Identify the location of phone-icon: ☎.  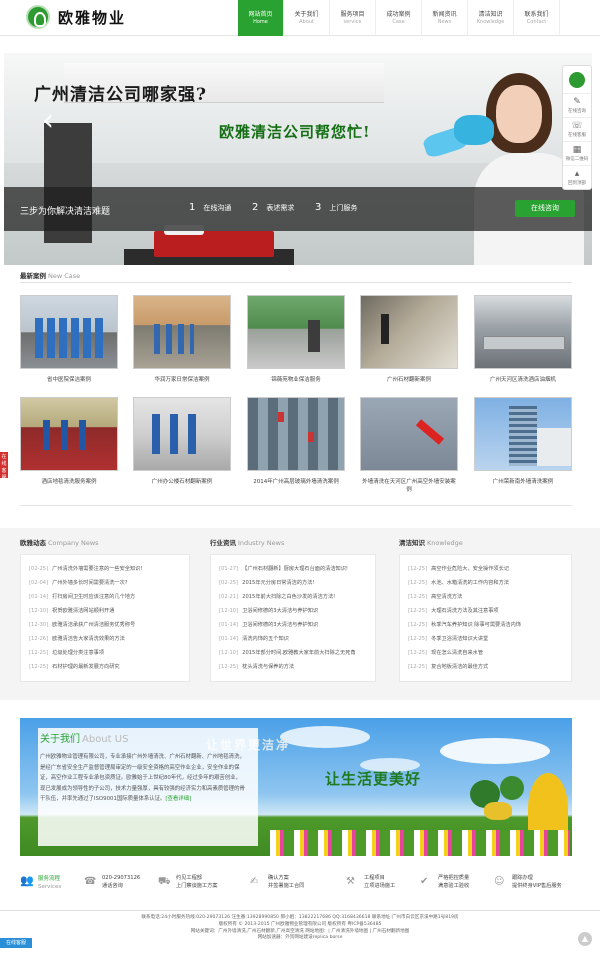
(90, 881).